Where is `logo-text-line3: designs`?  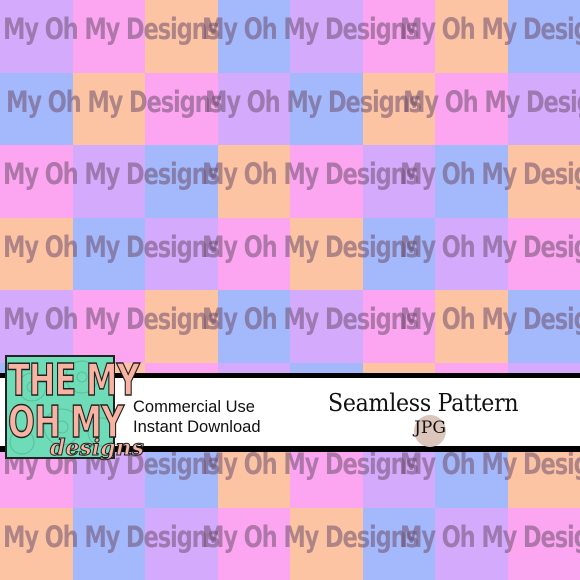 logo-text-line3: designs is located at coordinates (97, 448).